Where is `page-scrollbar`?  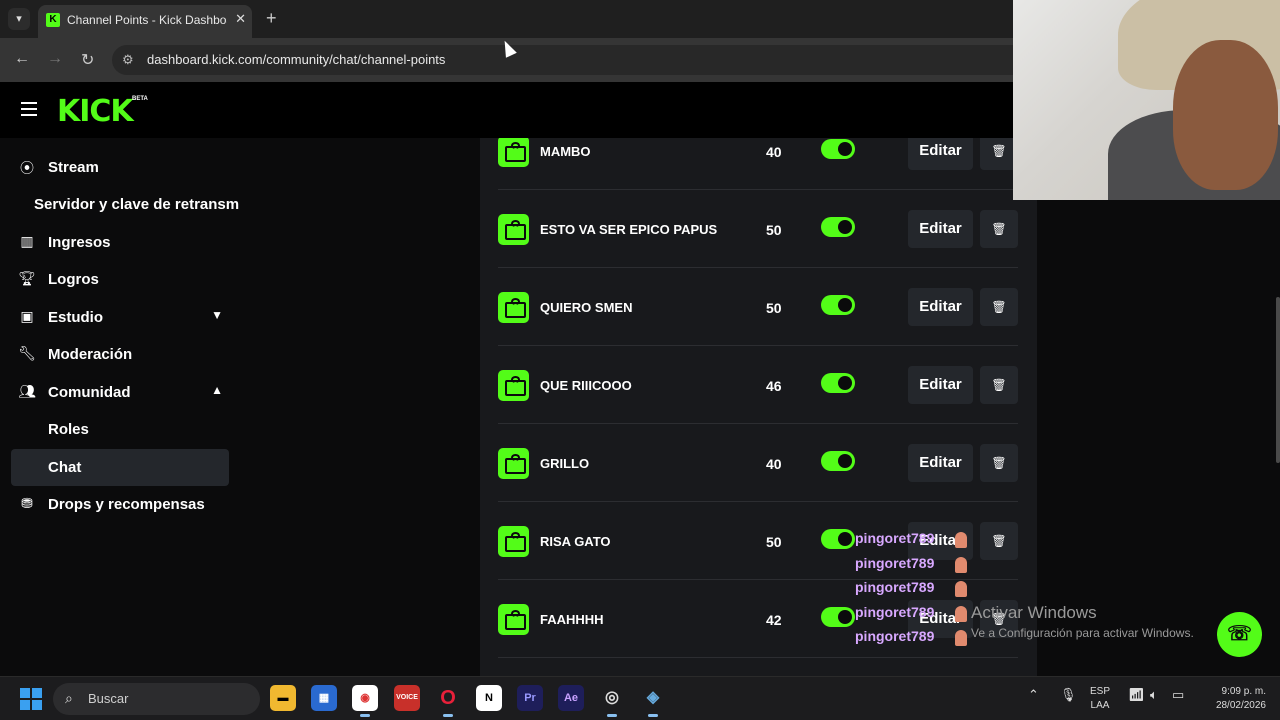
page-scrollbar is located at coordinates (1278, 380).